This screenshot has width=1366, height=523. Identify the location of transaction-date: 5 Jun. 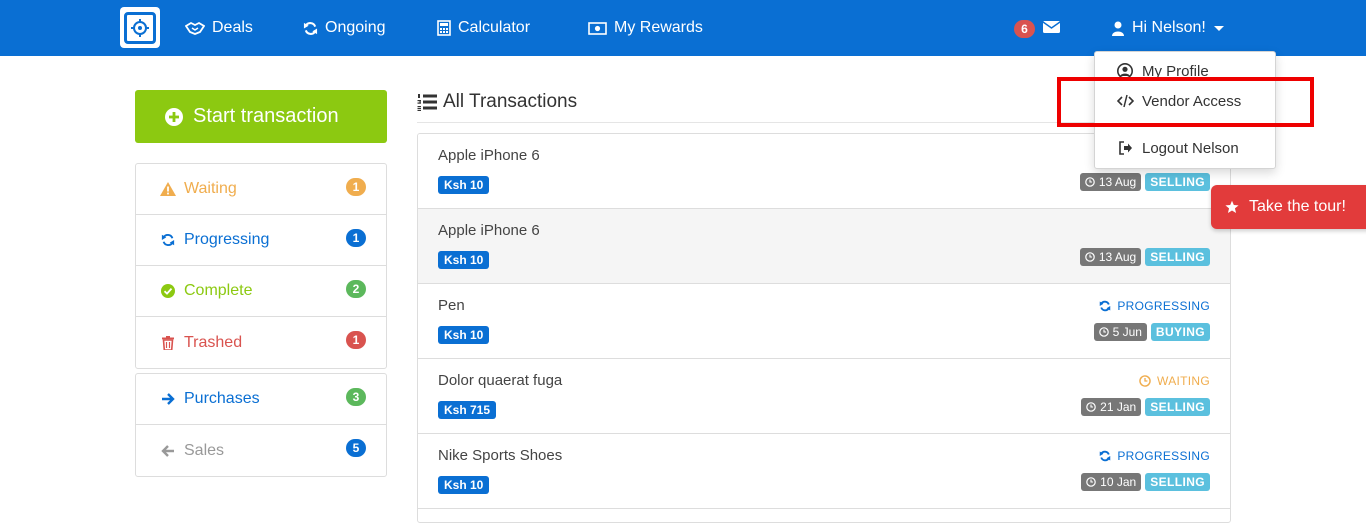
(1127, 332).